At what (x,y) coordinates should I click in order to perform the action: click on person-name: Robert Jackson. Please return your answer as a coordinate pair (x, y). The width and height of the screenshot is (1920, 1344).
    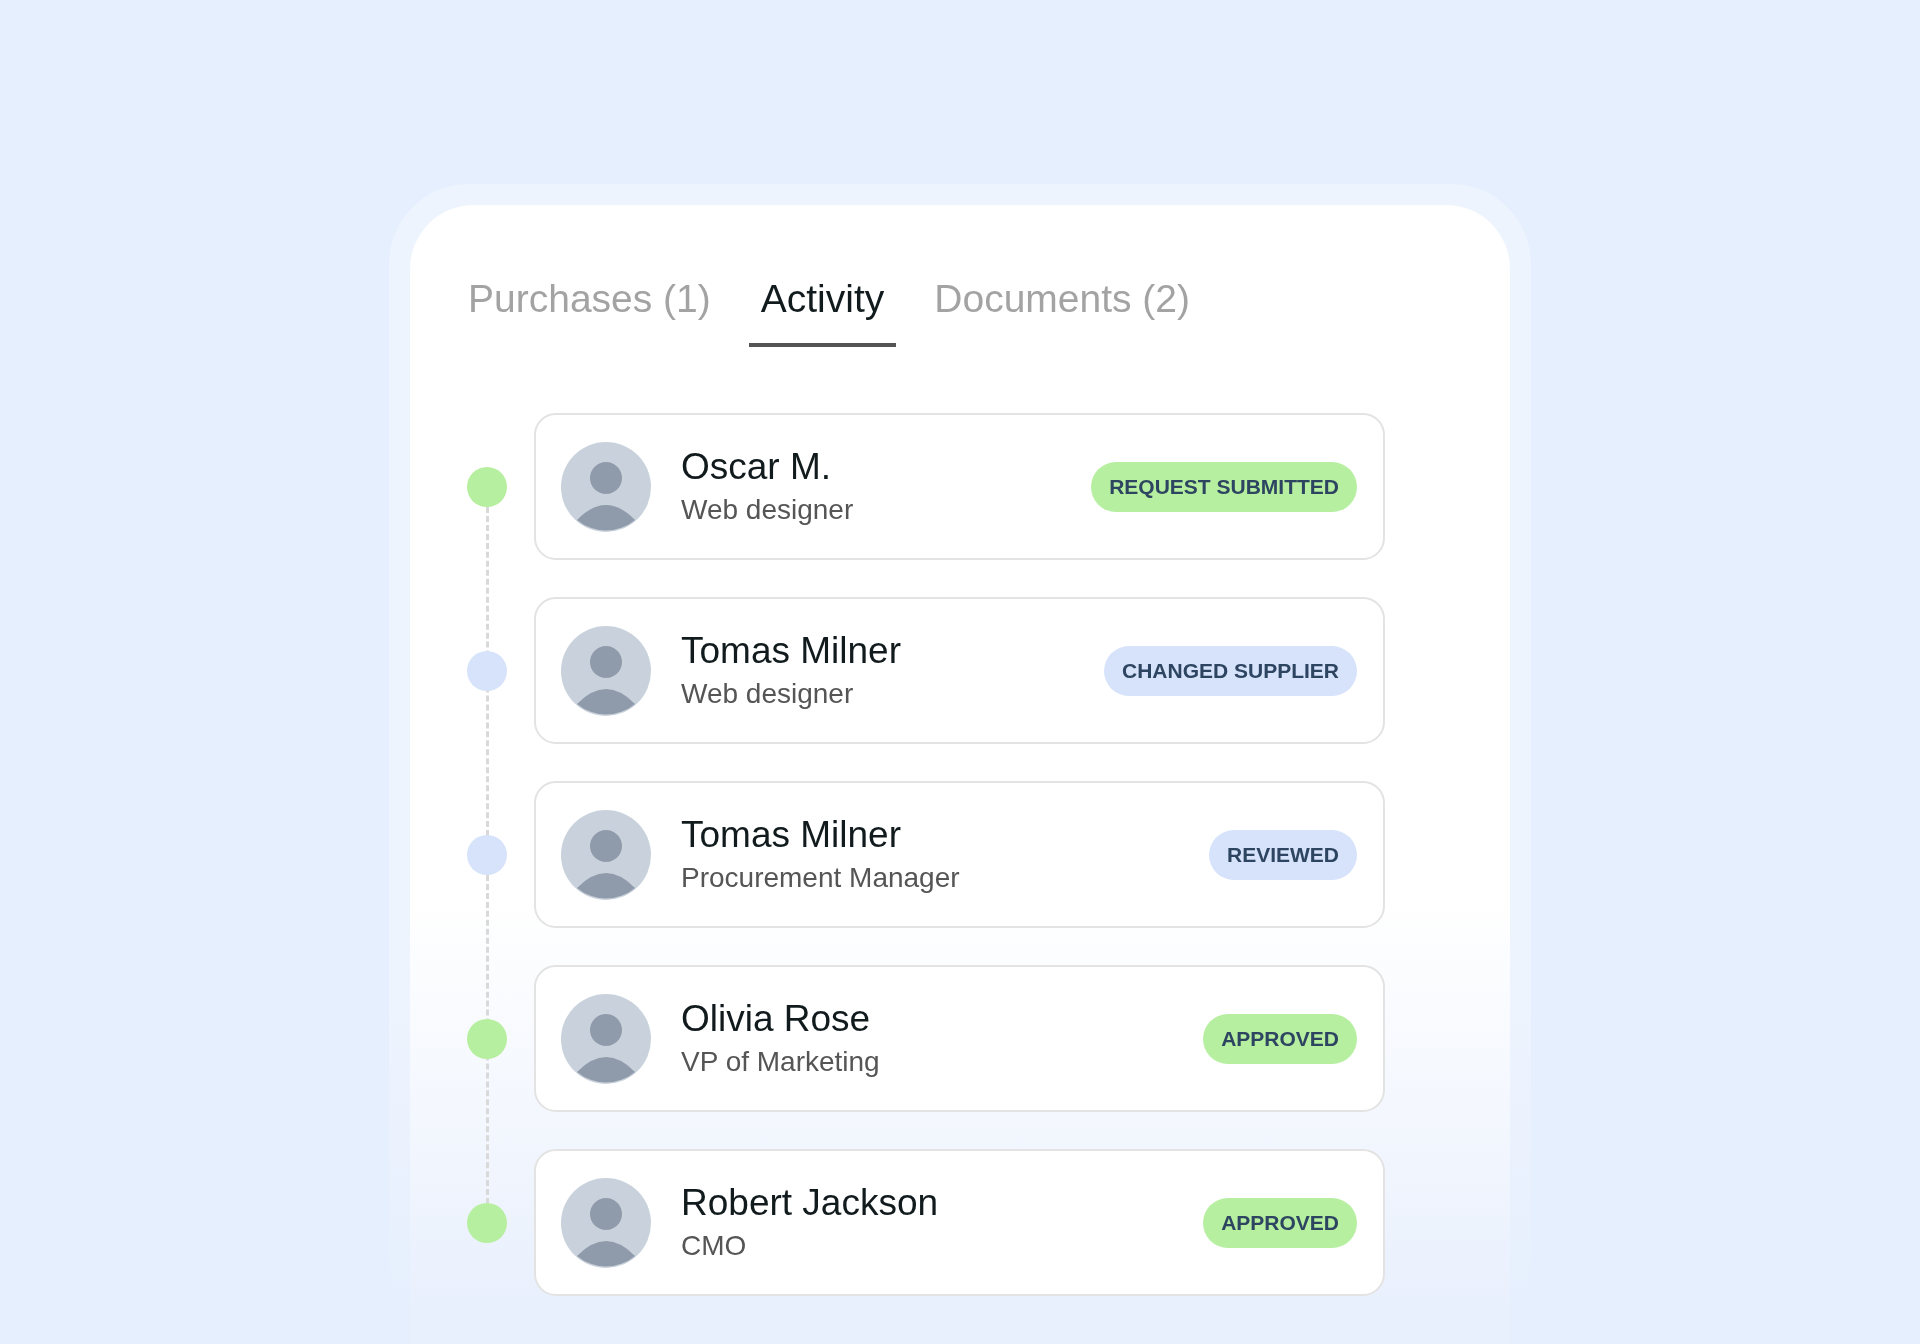
    Looking at the image, I should click on (810, 1202).